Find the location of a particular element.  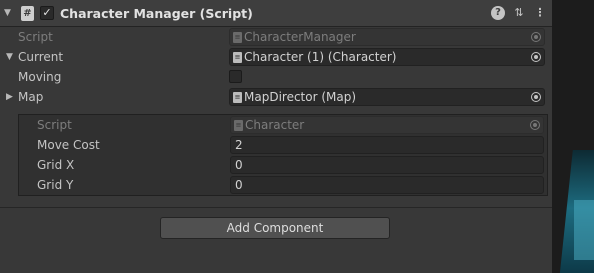

current-row: ▼ Current ≡ Character (1) (Character) is located at coordinates (276, 57).